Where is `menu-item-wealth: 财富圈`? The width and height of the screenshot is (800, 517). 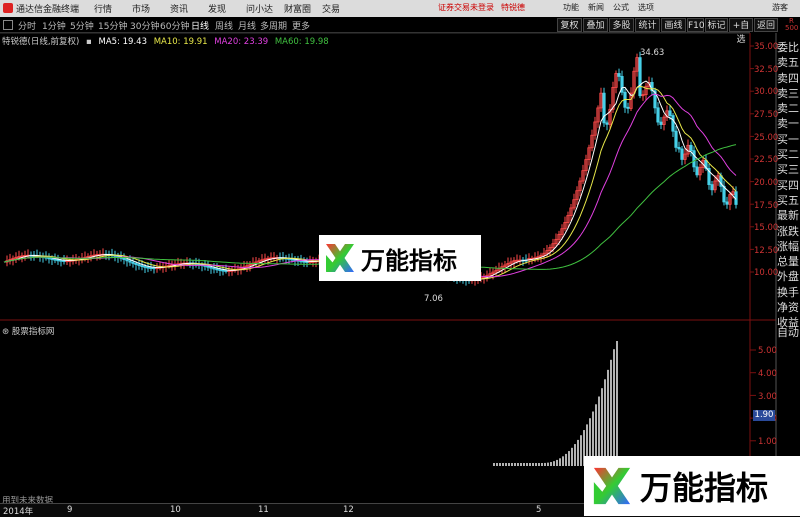 menu-item-wealth: 财富圈 is located at coordinates (303, 8).